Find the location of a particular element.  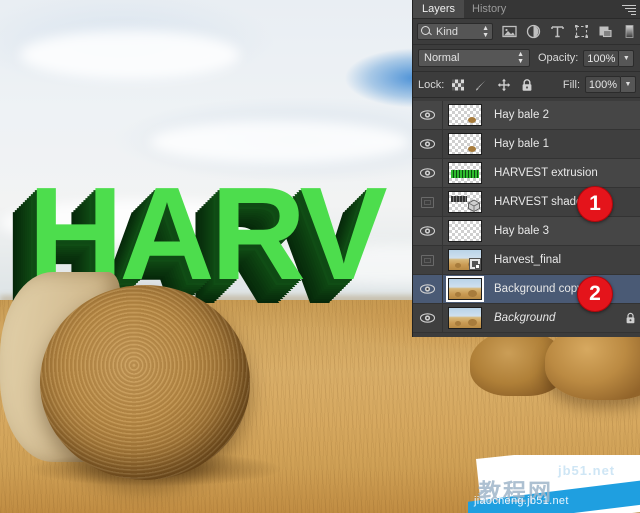

fill-value: 100% is located at coordinates (603, 84).